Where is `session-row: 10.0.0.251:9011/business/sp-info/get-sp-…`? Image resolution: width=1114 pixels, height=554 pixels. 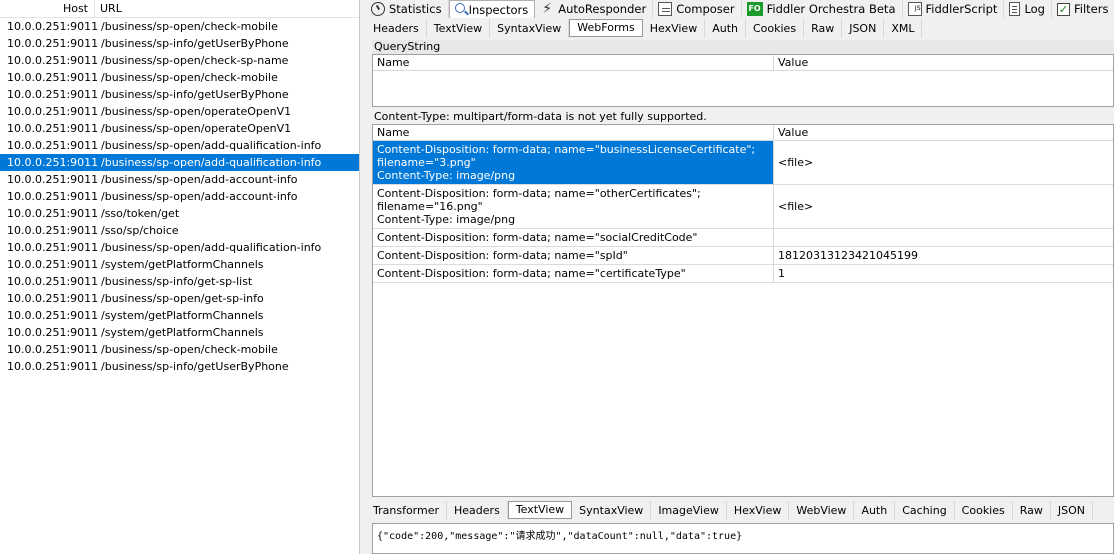
session-row: 10.0.0.251:9011/business/sp-info/get-sp-… is located at coordinates (179, 281).